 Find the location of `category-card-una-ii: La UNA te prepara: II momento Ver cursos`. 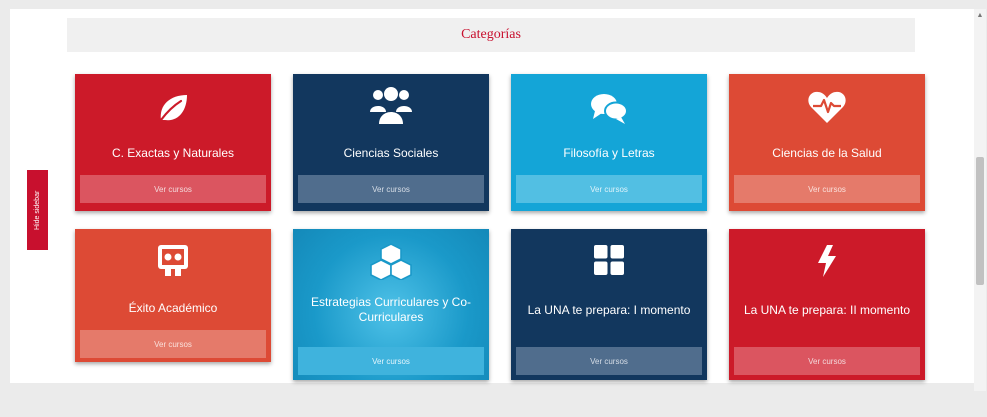

category-card-una-ii: La UNA te prepara: II momento Ver cursos is located at coordinates (827, 304).